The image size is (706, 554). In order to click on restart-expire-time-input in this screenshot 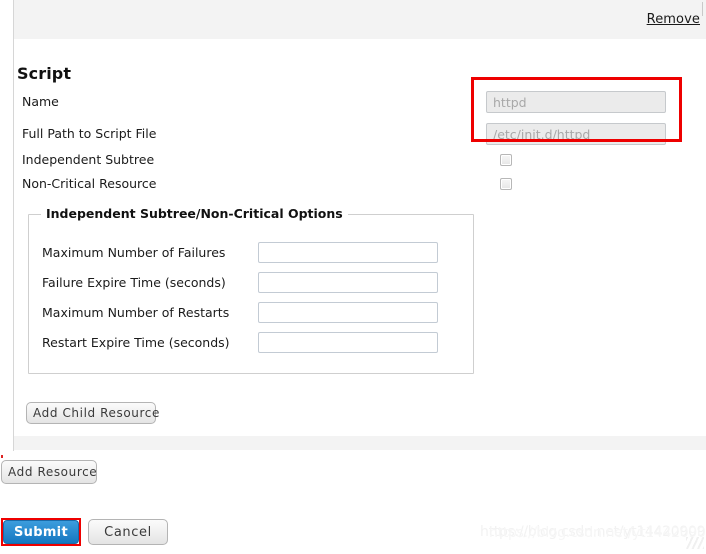, I will do `click(348, 342)`.